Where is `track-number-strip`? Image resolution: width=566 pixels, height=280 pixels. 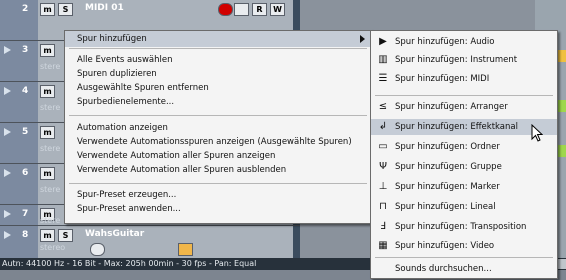 track-number-strip is located at coordinates (19, 20).